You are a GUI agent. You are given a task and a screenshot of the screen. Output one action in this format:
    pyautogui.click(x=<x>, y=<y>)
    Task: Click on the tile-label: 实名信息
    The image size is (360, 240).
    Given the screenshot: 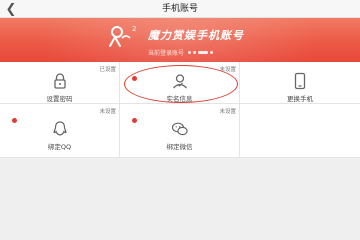 What is the action you would take?
    pyautogui.click(x=179, y=99)
    